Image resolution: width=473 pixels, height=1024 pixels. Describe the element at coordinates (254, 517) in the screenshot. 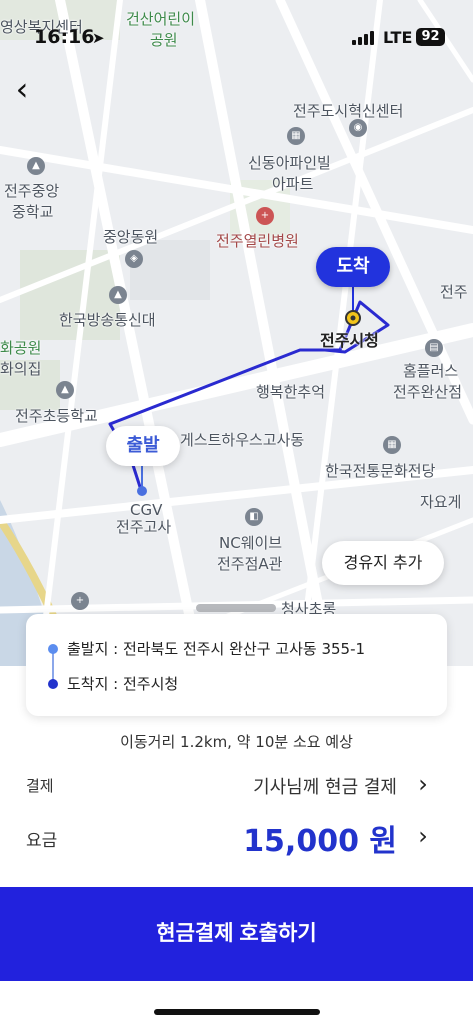

I see `shopping-bag-icon: ◧` at that location.